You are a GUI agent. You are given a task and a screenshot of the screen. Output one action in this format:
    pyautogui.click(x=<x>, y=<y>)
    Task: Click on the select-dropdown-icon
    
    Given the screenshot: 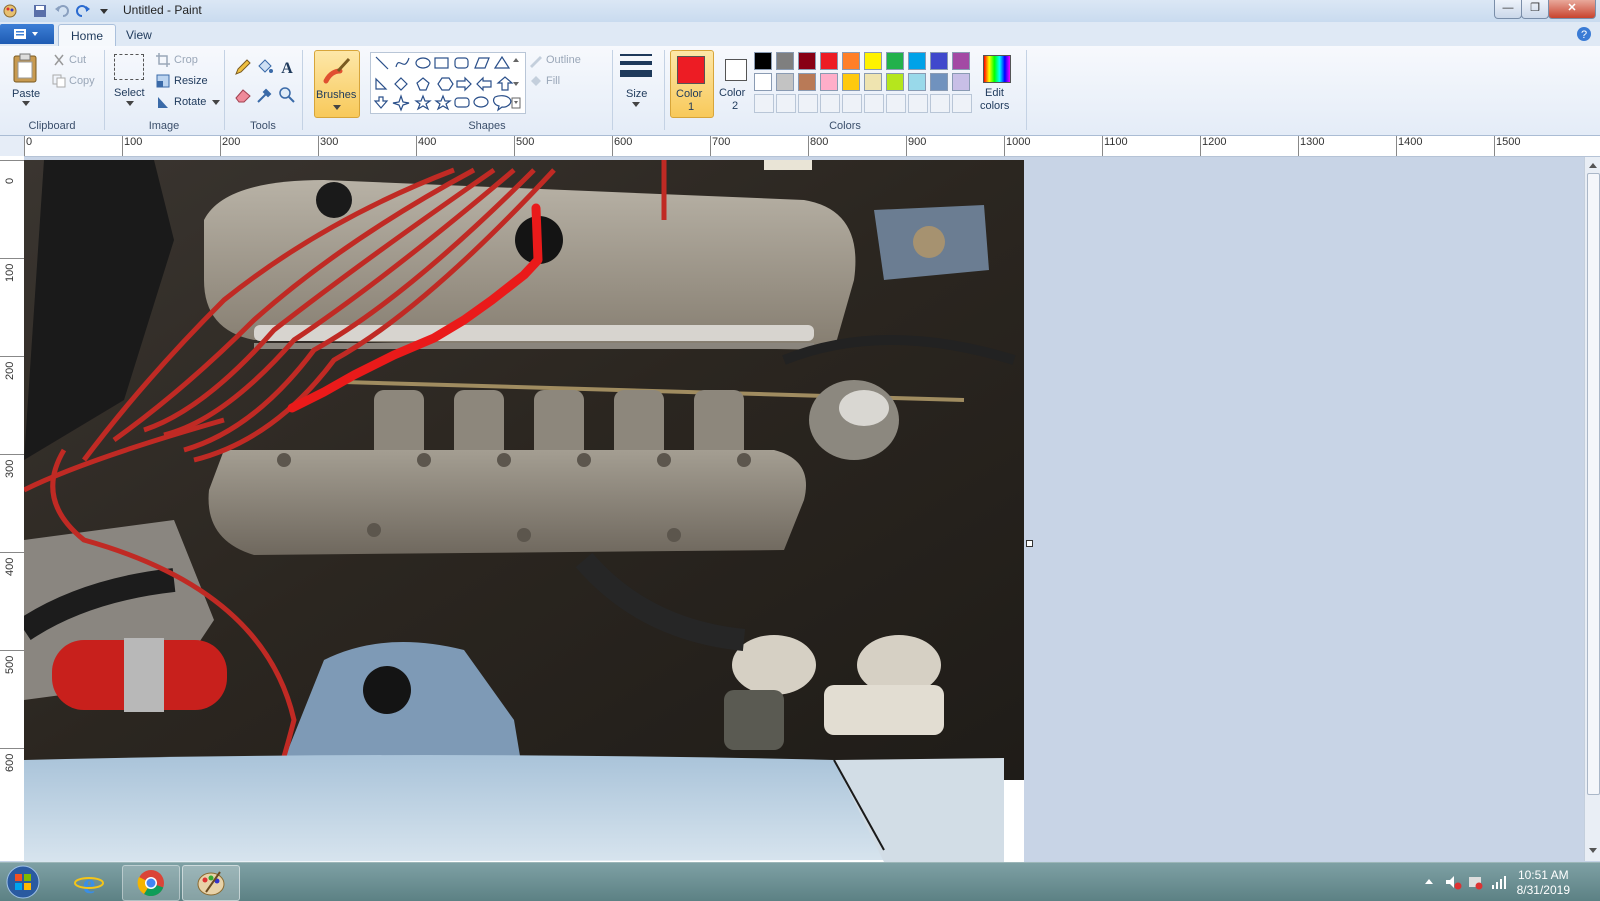 What is the action you would take?
    pyautogui.click(x=130, y=104)
    